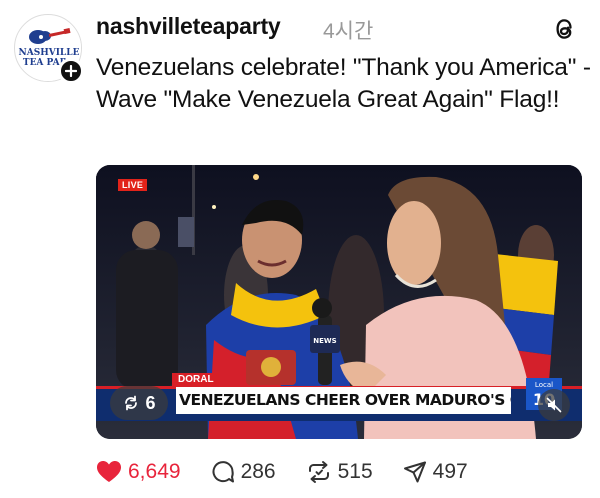 The image size is (600, 498). Describe the element at coordinates (188, 26) in the screenshot. I see `author-username: nashvilleteaparty` at that location.